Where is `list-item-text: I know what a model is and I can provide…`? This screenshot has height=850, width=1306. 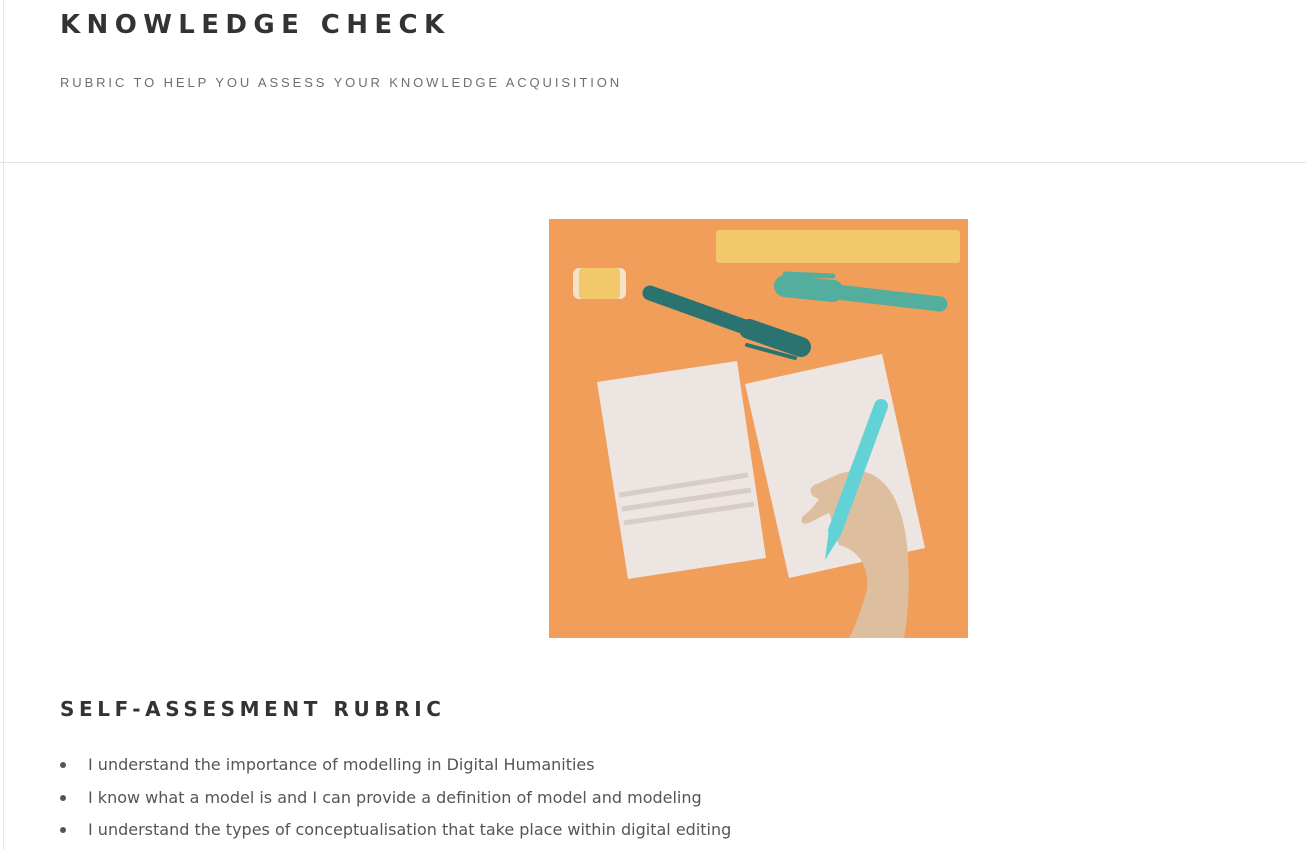 list-item-text: I know what a model is and I can provide… is located at coordinates (395, 797).